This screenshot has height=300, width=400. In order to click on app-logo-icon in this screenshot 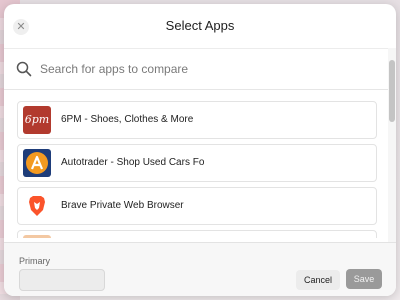, I will do `click(37, 236)`.